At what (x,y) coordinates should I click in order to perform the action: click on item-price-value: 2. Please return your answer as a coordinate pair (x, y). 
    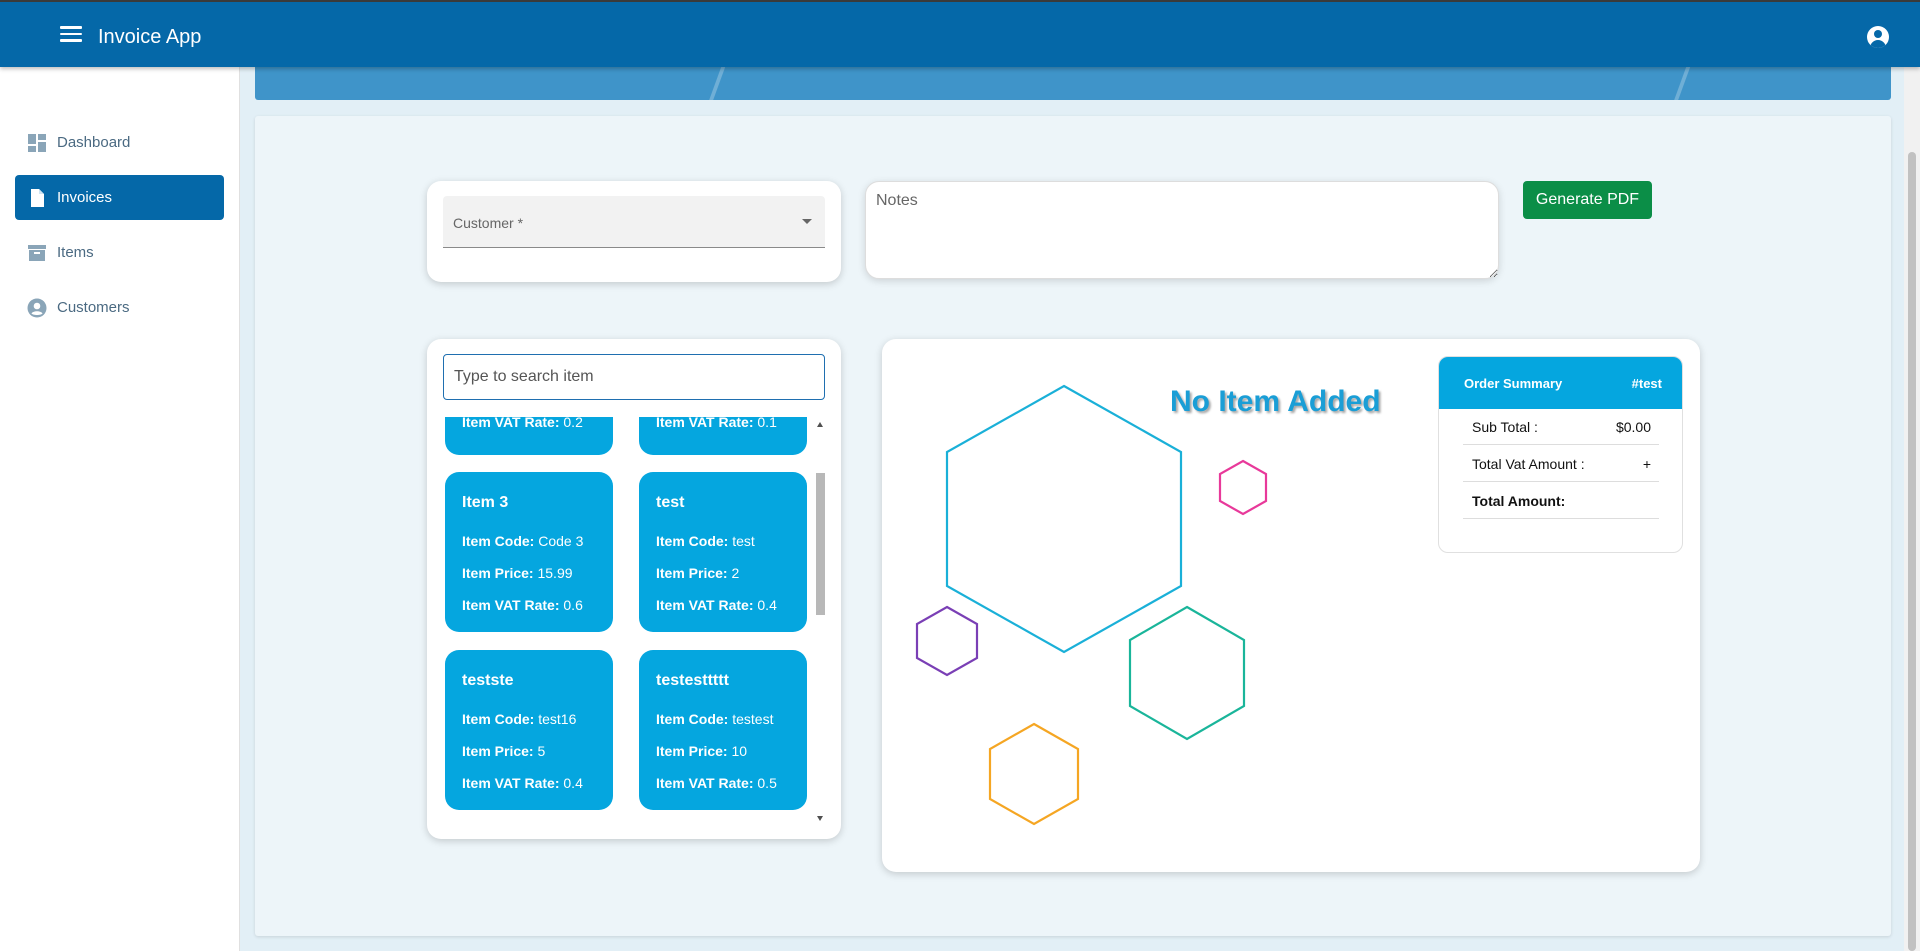
    Looking at the image, I should click on (735, 573).